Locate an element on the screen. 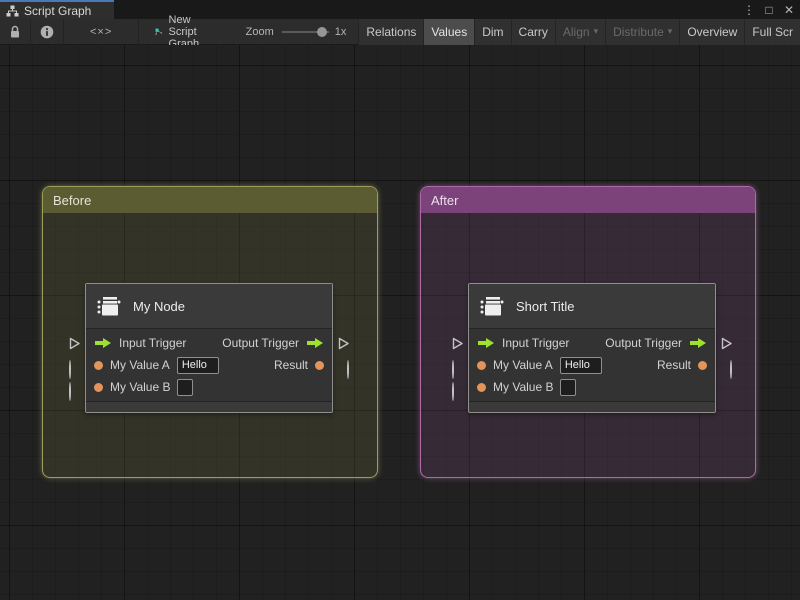 Image resolution: width=800 pixels, height=600 pixels. relations-button: Relations is located at coordinates (391, 31).